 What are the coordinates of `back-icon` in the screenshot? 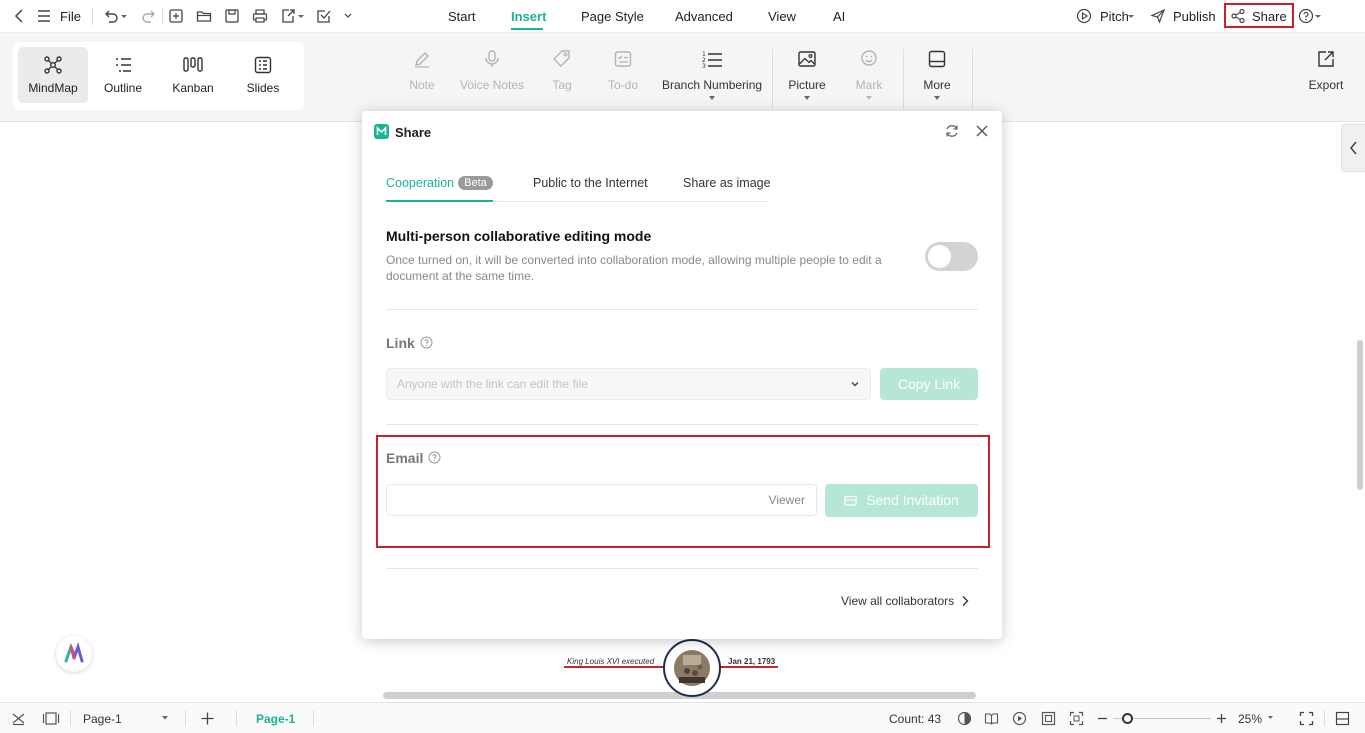 It's located at (20, 16).